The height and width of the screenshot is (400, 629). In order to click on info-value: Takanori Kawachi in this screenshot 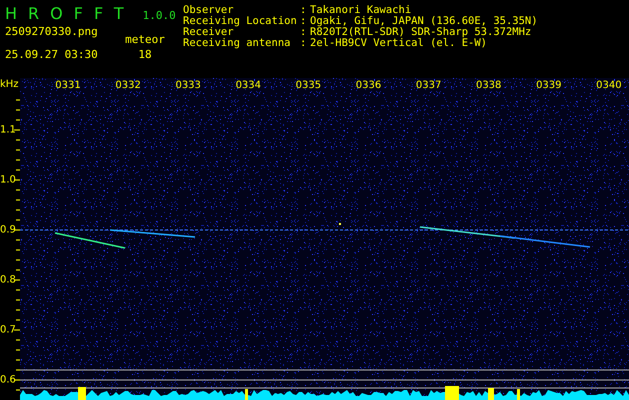, I will do `click(361, 10)`.